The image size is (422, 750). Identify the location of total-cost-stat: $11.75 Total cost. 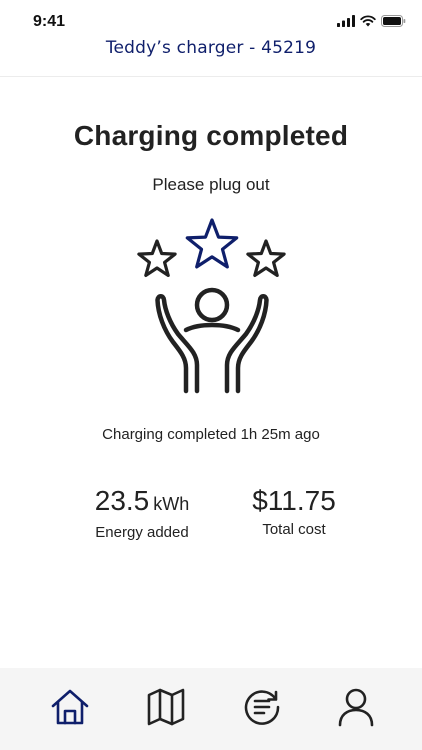
(294, 511).